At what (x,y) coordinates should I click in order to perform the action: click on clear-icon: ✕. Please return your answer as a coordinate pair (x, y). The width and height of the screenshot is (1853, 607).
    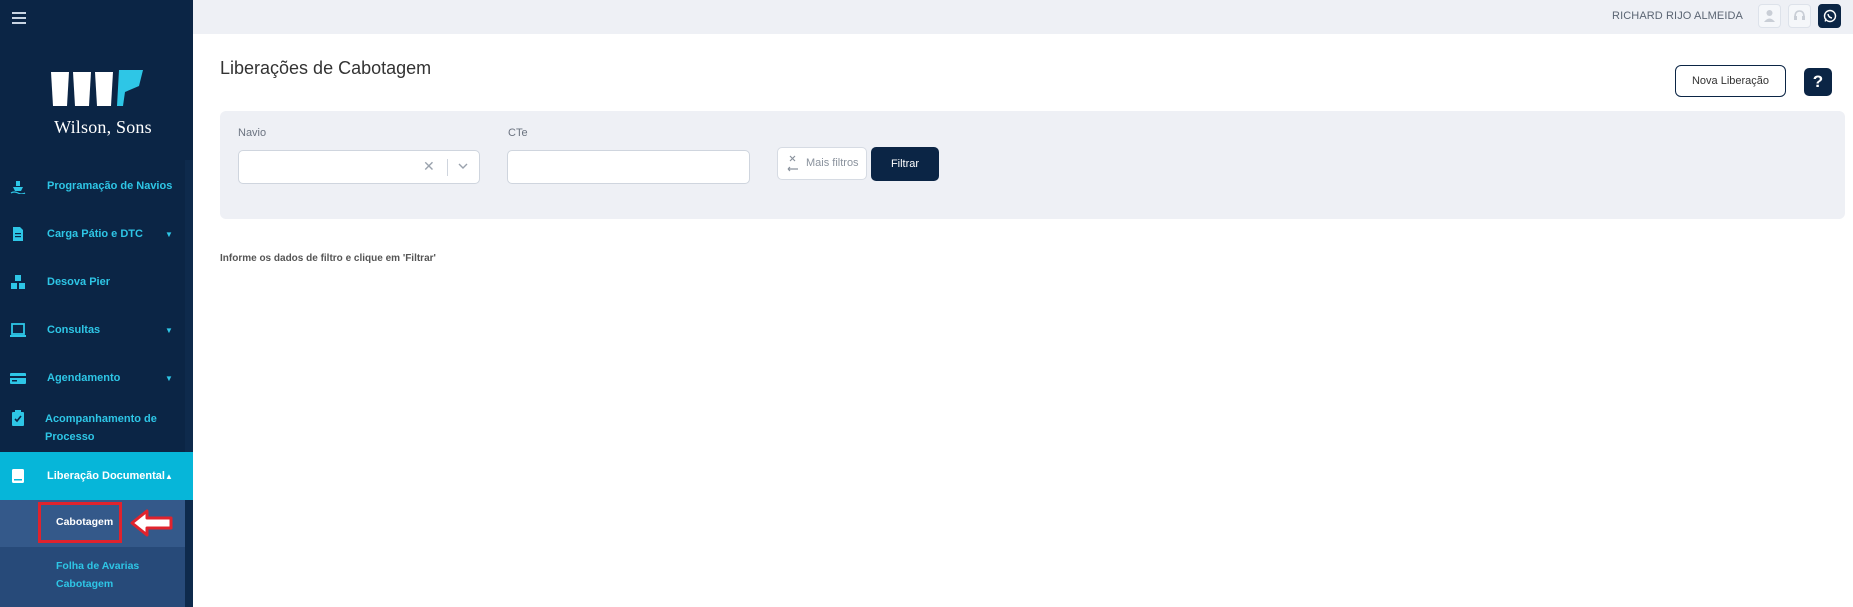
    Looking at the image, I should click on (429, 166).